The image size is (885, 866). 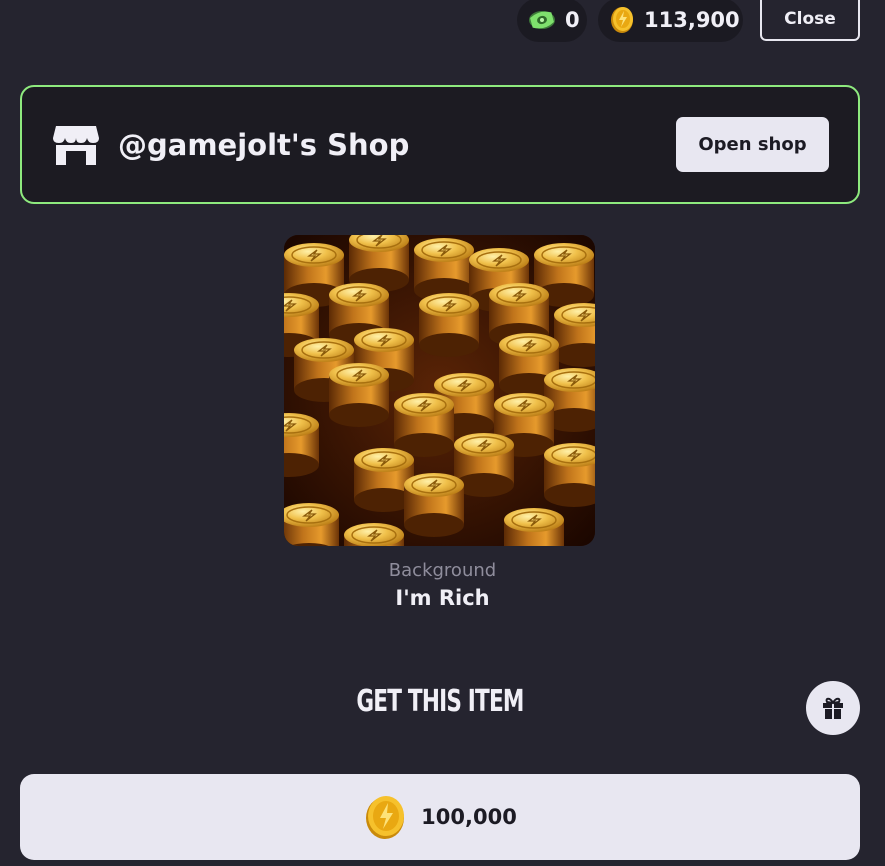 I want to click on gift-button, so click(x=833, y=708).